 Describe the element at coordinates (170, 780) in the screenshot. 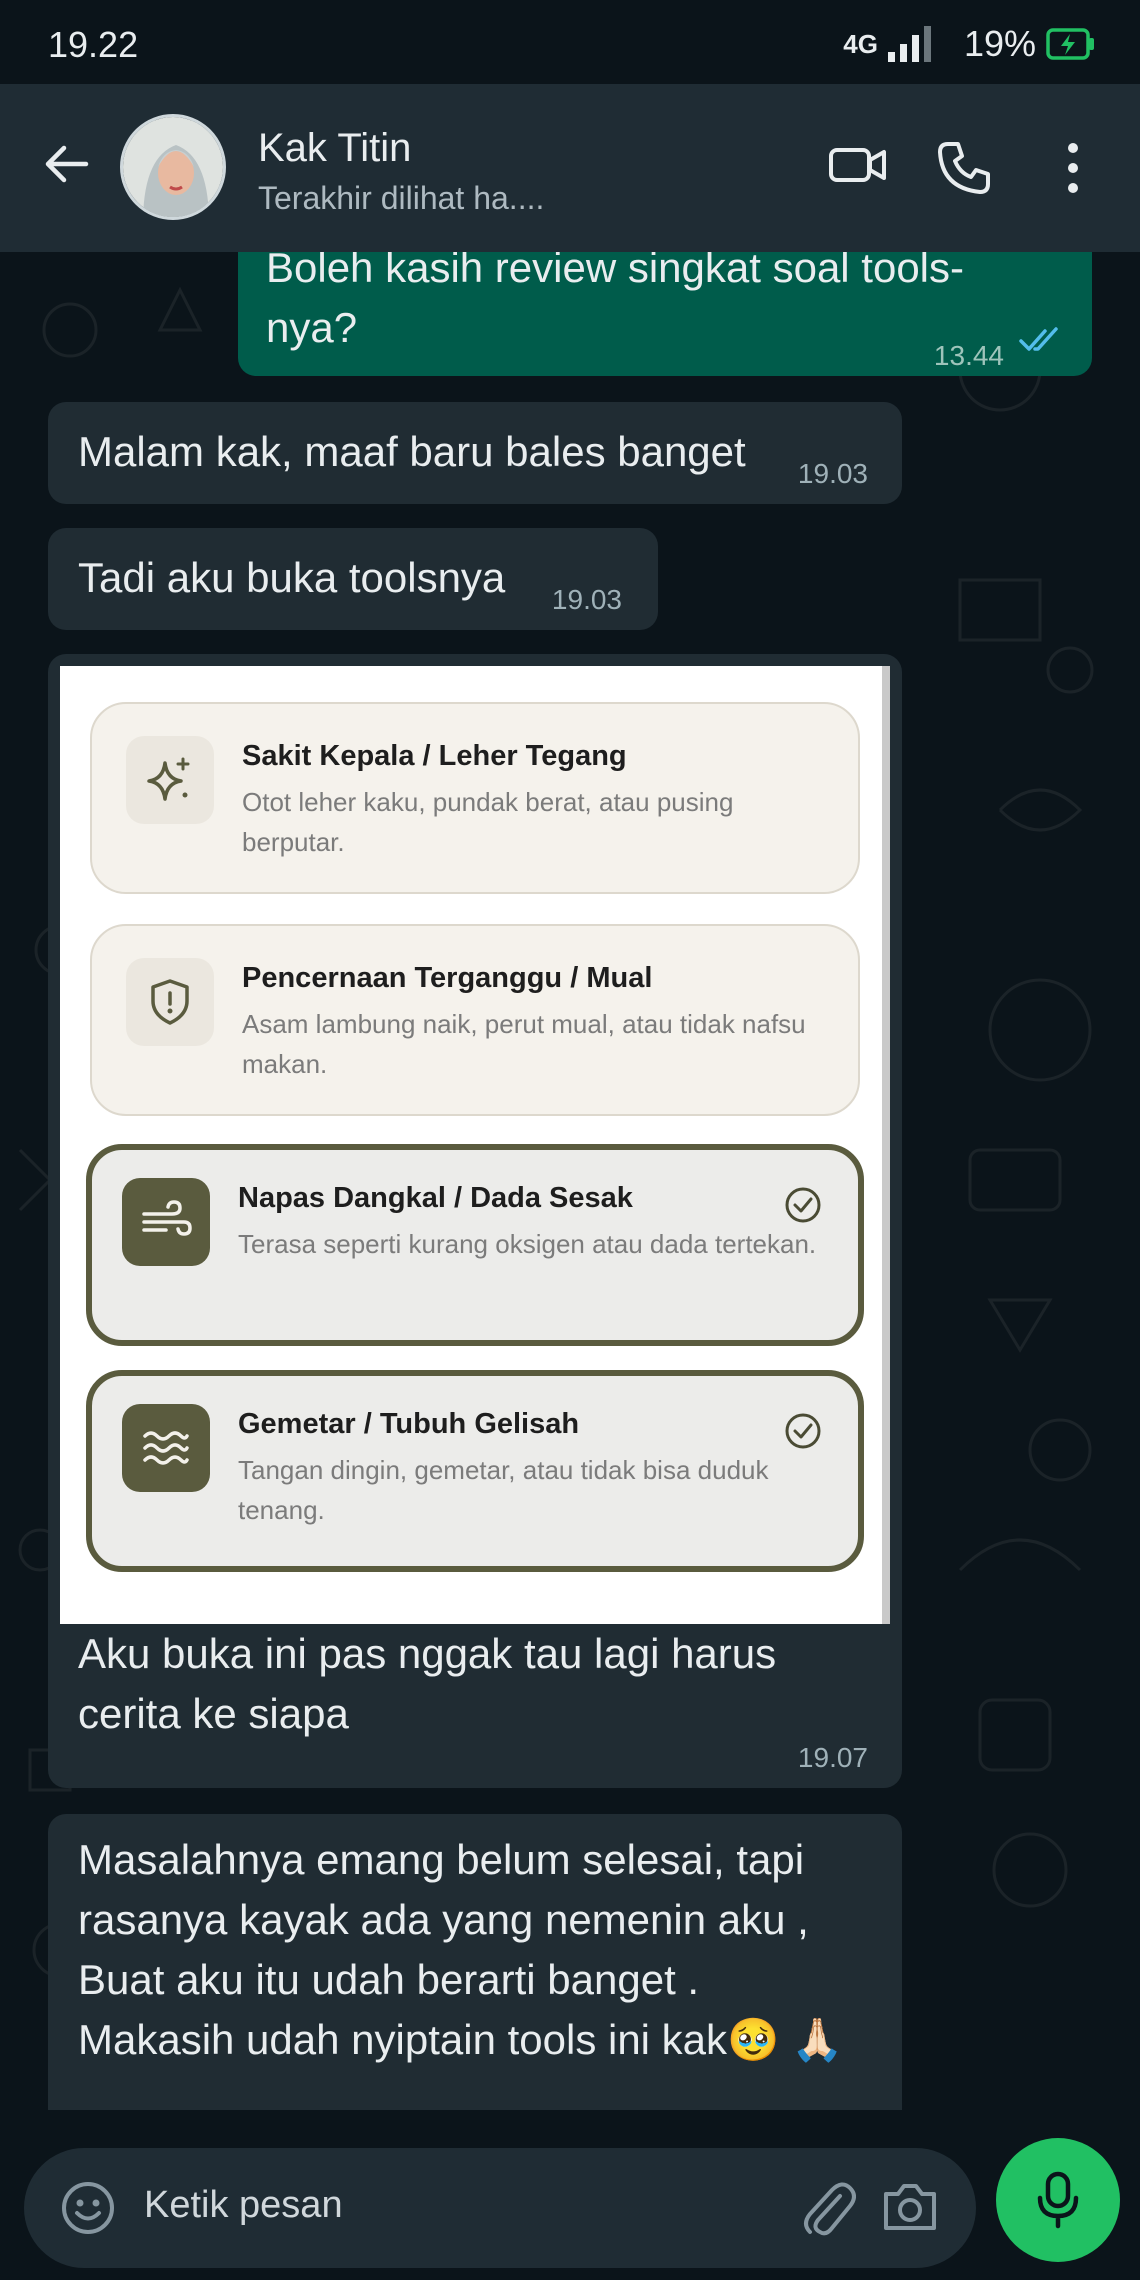

I see `sparkle-icon` at that location.